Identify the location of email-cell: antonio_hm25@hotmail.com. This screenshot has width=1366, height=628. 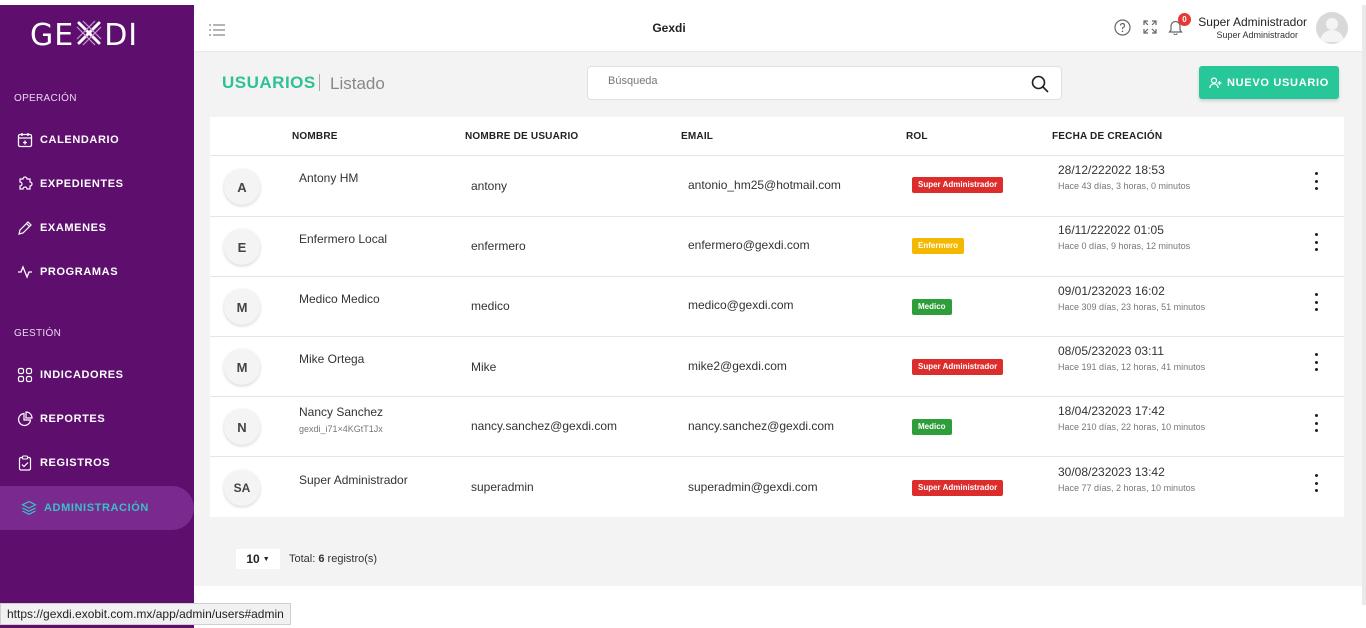
(764, 185).